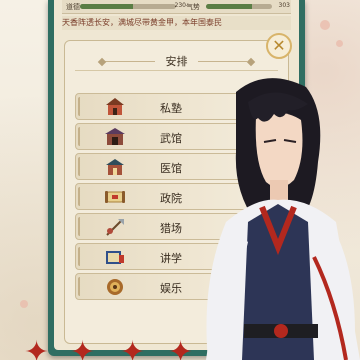  I want to click on stat-momentum: 气势 303, so click(238, 6).